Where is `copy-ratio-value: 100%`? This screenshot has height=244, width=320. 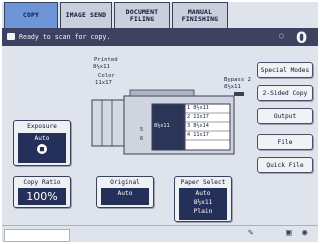 copy-ratio-value: 100% is located at coordinates (42, 196).